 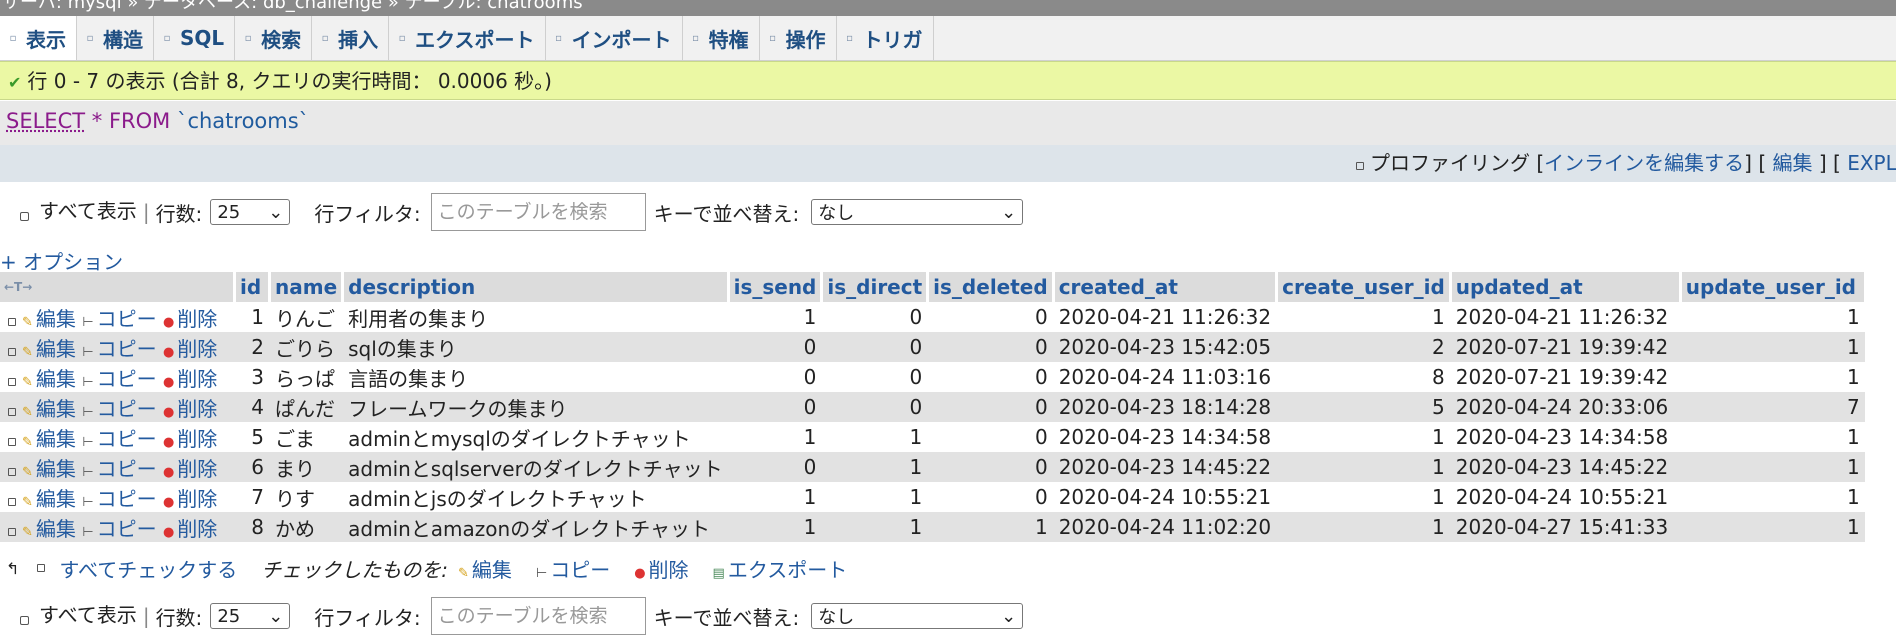 I want to click on cell-created-at: 2020-04-24 11:03:16, so click(x=1165, y=377).